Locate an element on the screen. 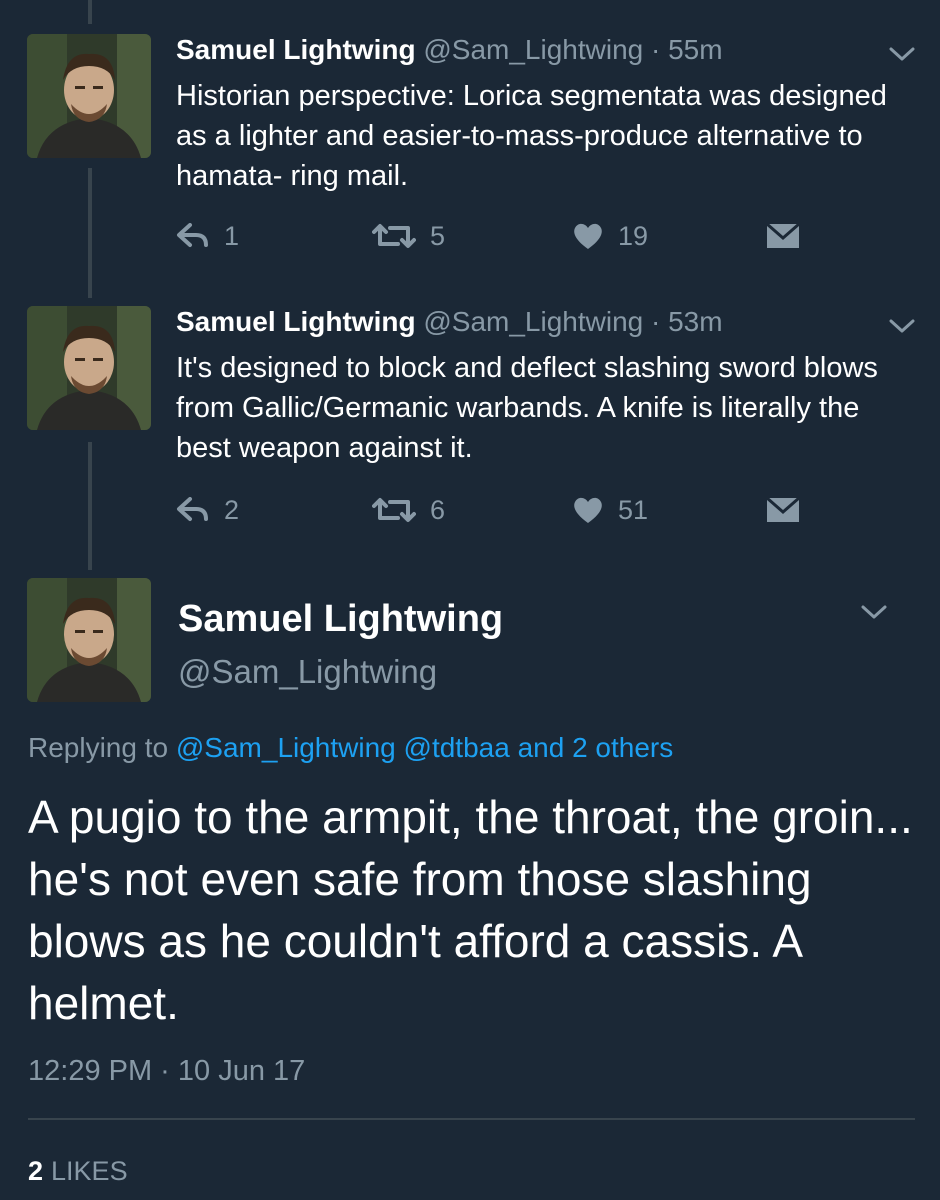 The width and height of the screenshot is (940, 1200). like-count: 19 is located at coordinates (633, 235).